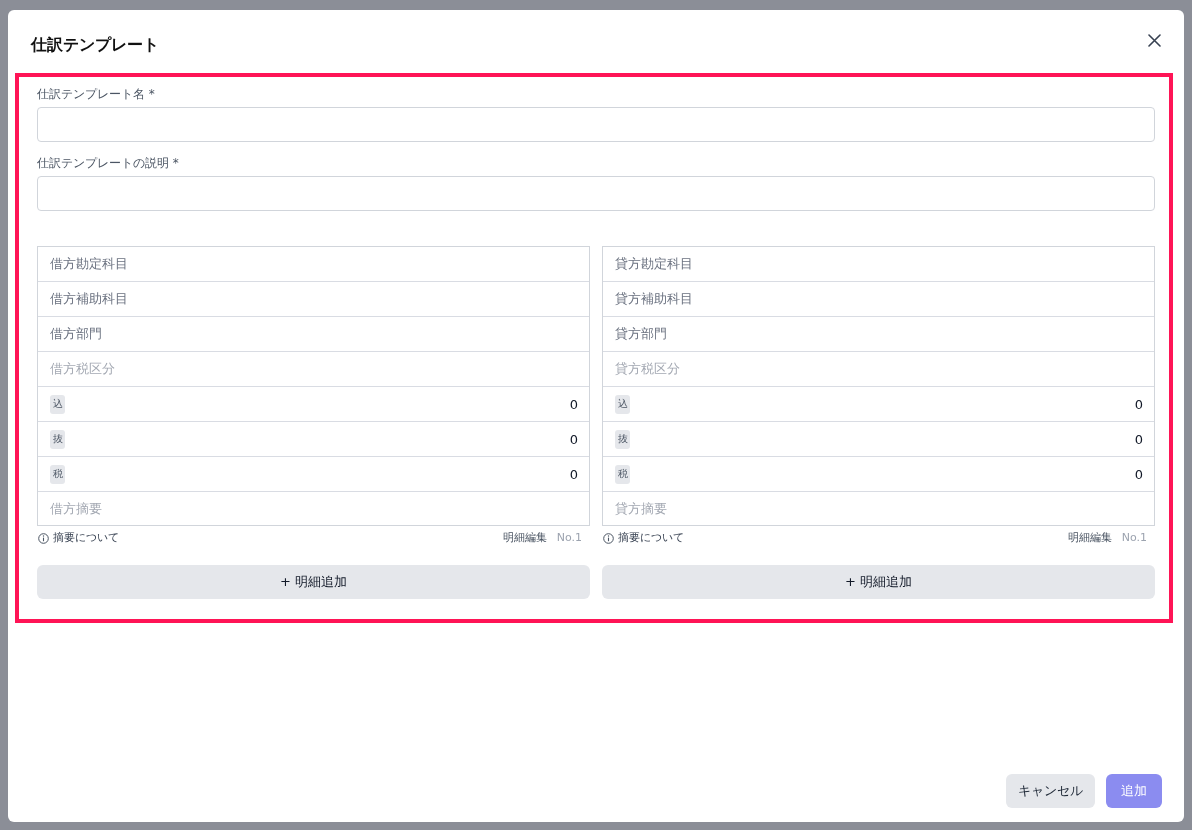 The width and height of the screenshot is (1192, 830). What do you see at coordinates (108, 163) in the screenshot?
I see `field-label: 仕訳テンプレートの説明 *` at bounding box center [108, 163].